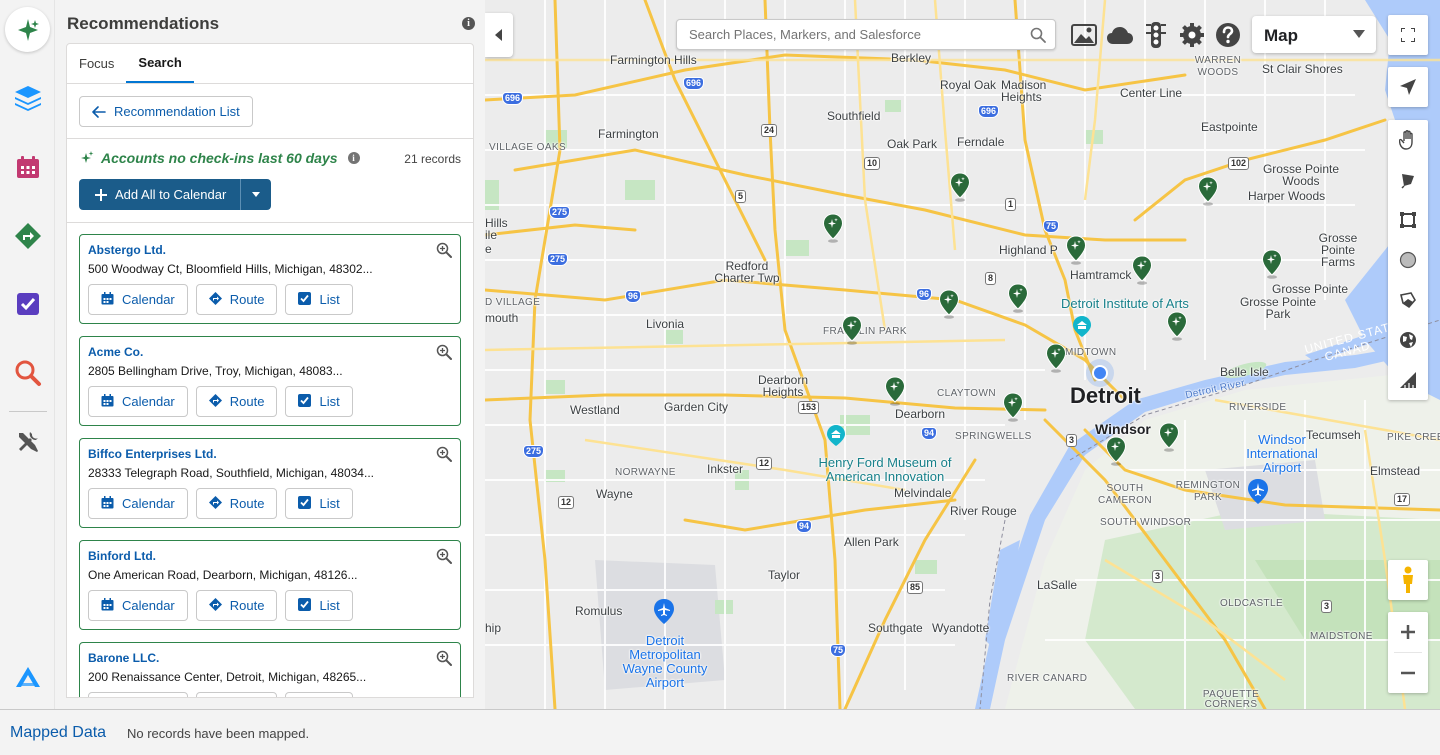 The height and width of the screenshot is (755, 1440). What do you see at coordinates (1408, 140) in the screenshot?
I see `hand-icon` at bounding box center [1408, 140].